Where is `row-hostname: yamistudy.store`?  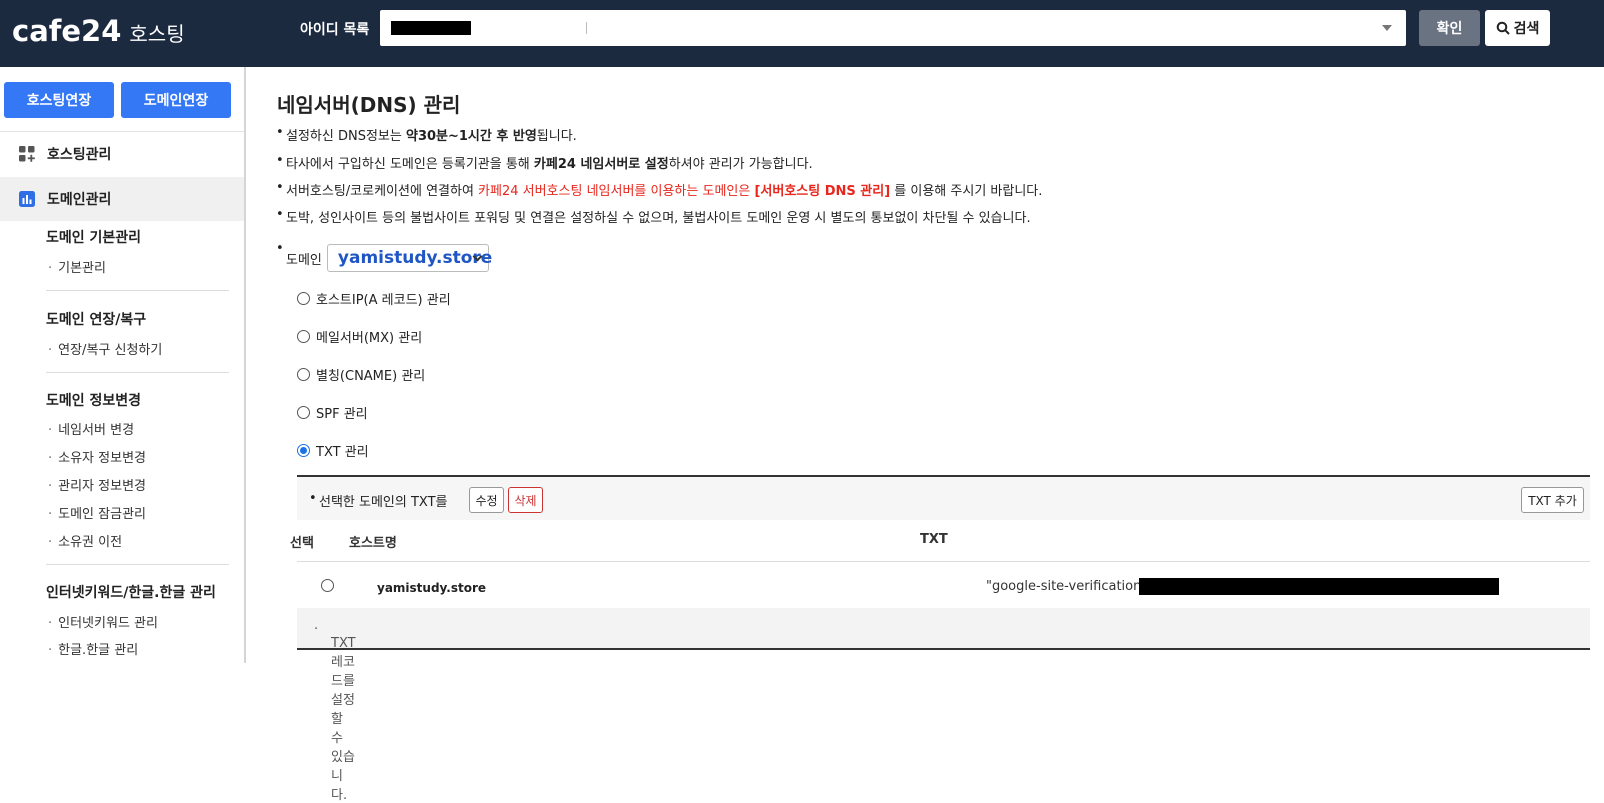
row-hostname: yamistudy.store is located at coordinates (432, 588).